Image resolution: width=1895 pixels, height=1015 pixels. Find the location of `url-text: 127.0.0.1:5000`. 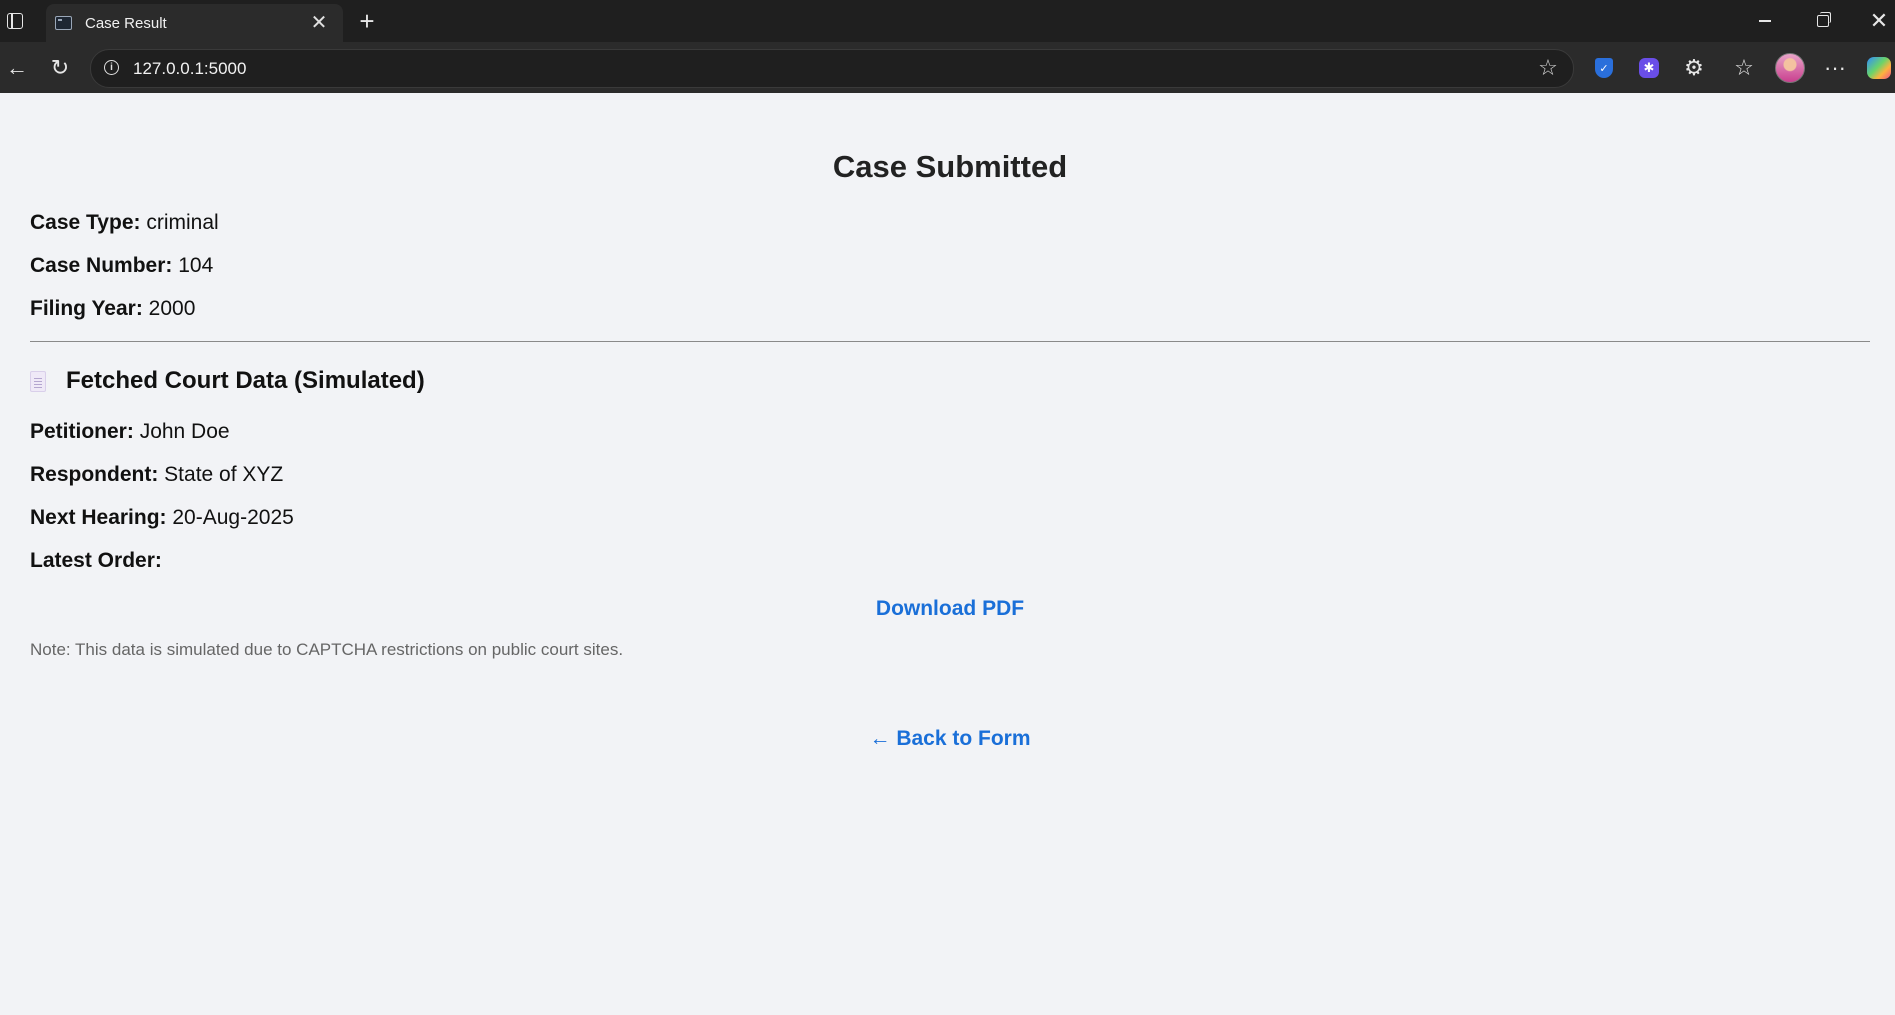

url-text: 127.0.0.1:5000 is located at coordinates (189, 69).